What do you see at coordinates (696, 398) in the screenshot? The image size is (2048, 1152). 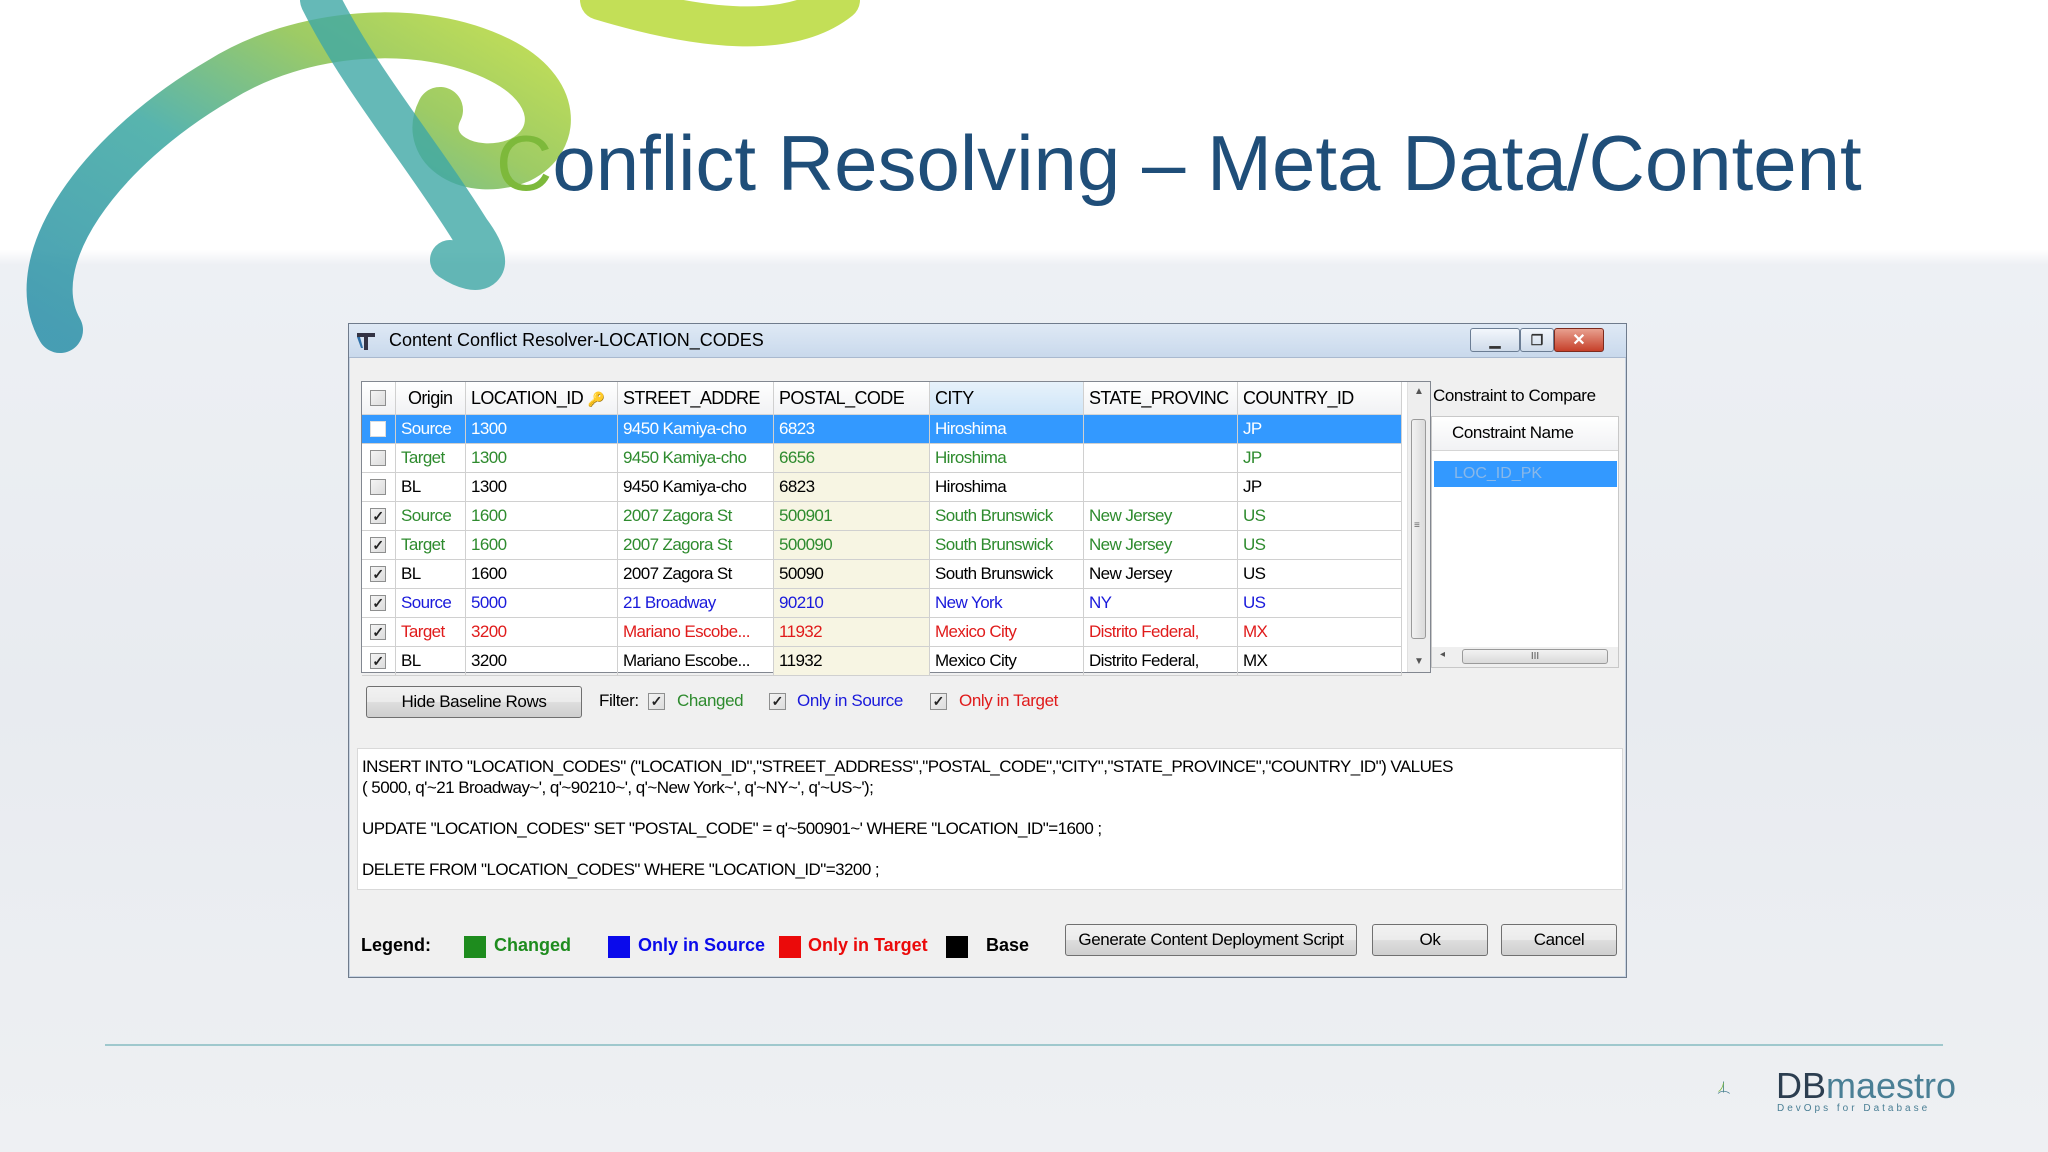 I see `column-header-street: STREET_ADDRE` at bounding box center [696, 398].